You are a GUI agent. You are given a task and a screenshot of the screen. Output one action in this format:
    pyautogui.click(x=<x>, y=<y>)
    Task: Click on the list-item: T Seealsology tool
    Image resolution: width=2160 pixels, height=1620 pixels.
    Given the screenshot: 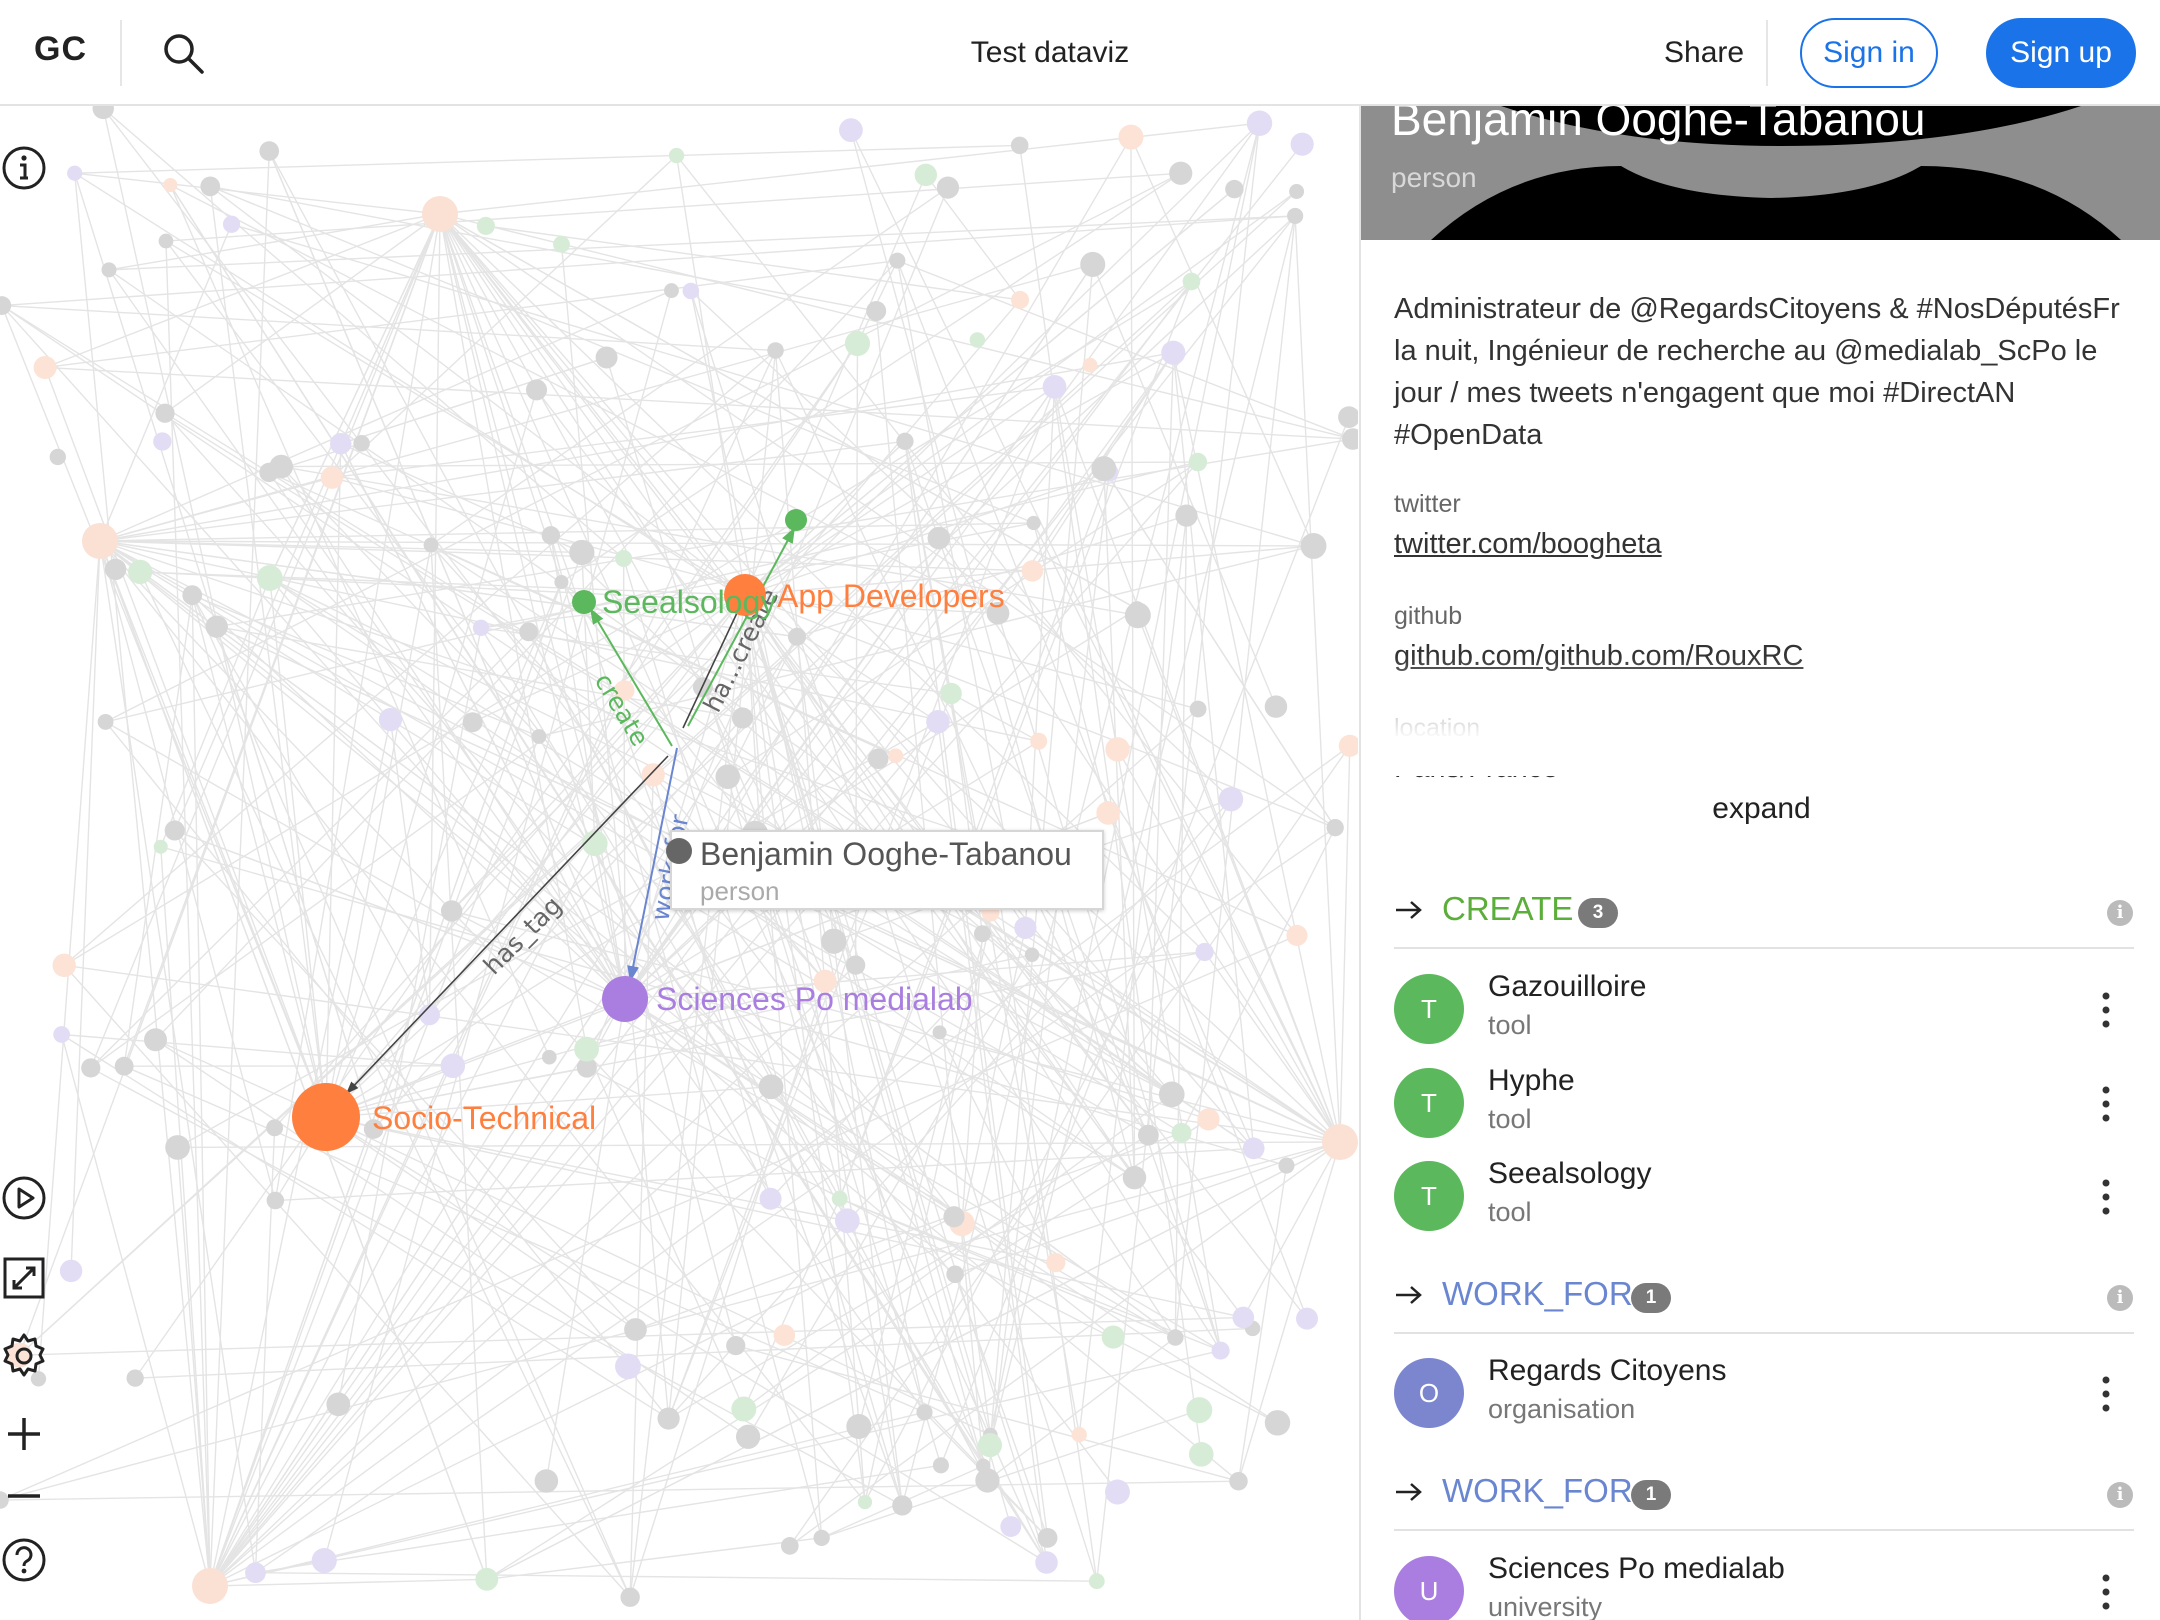 What is the action you would take?
    pyautogui.click(x=1764, y=1198)
    